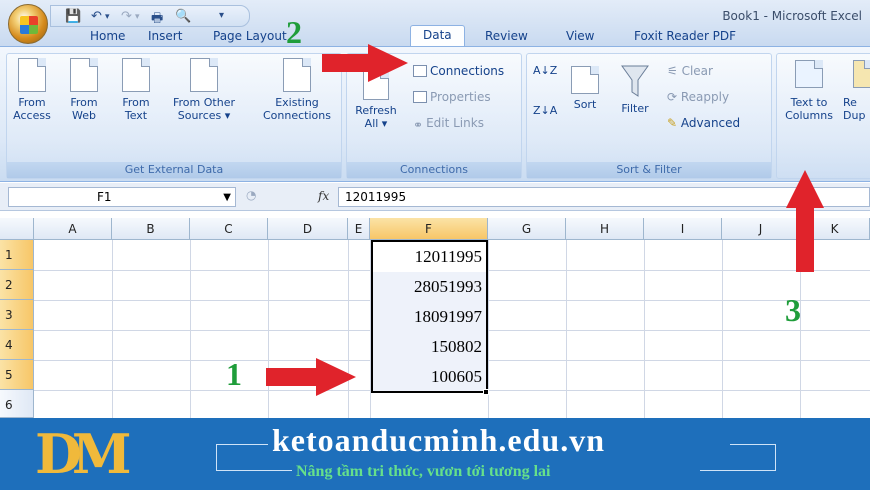 The image size is (870, 490). Describe the element at coordinates (165, 36) in the screenshot. I see `tab-insert: Insert` at that location.